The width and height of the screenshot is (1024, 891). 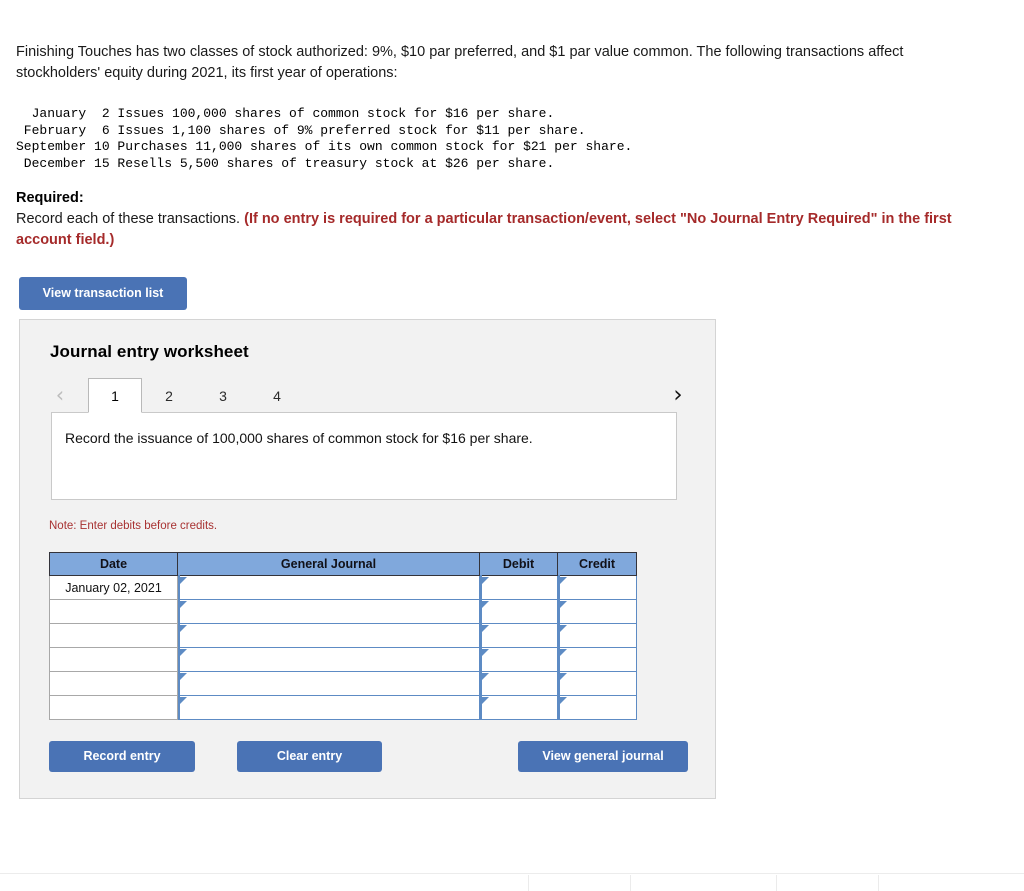 What do you see at coordinates (603, 756) in the screenshot?
I see `view-general-journal-button: View general journal` at bounding box center [603, 756].